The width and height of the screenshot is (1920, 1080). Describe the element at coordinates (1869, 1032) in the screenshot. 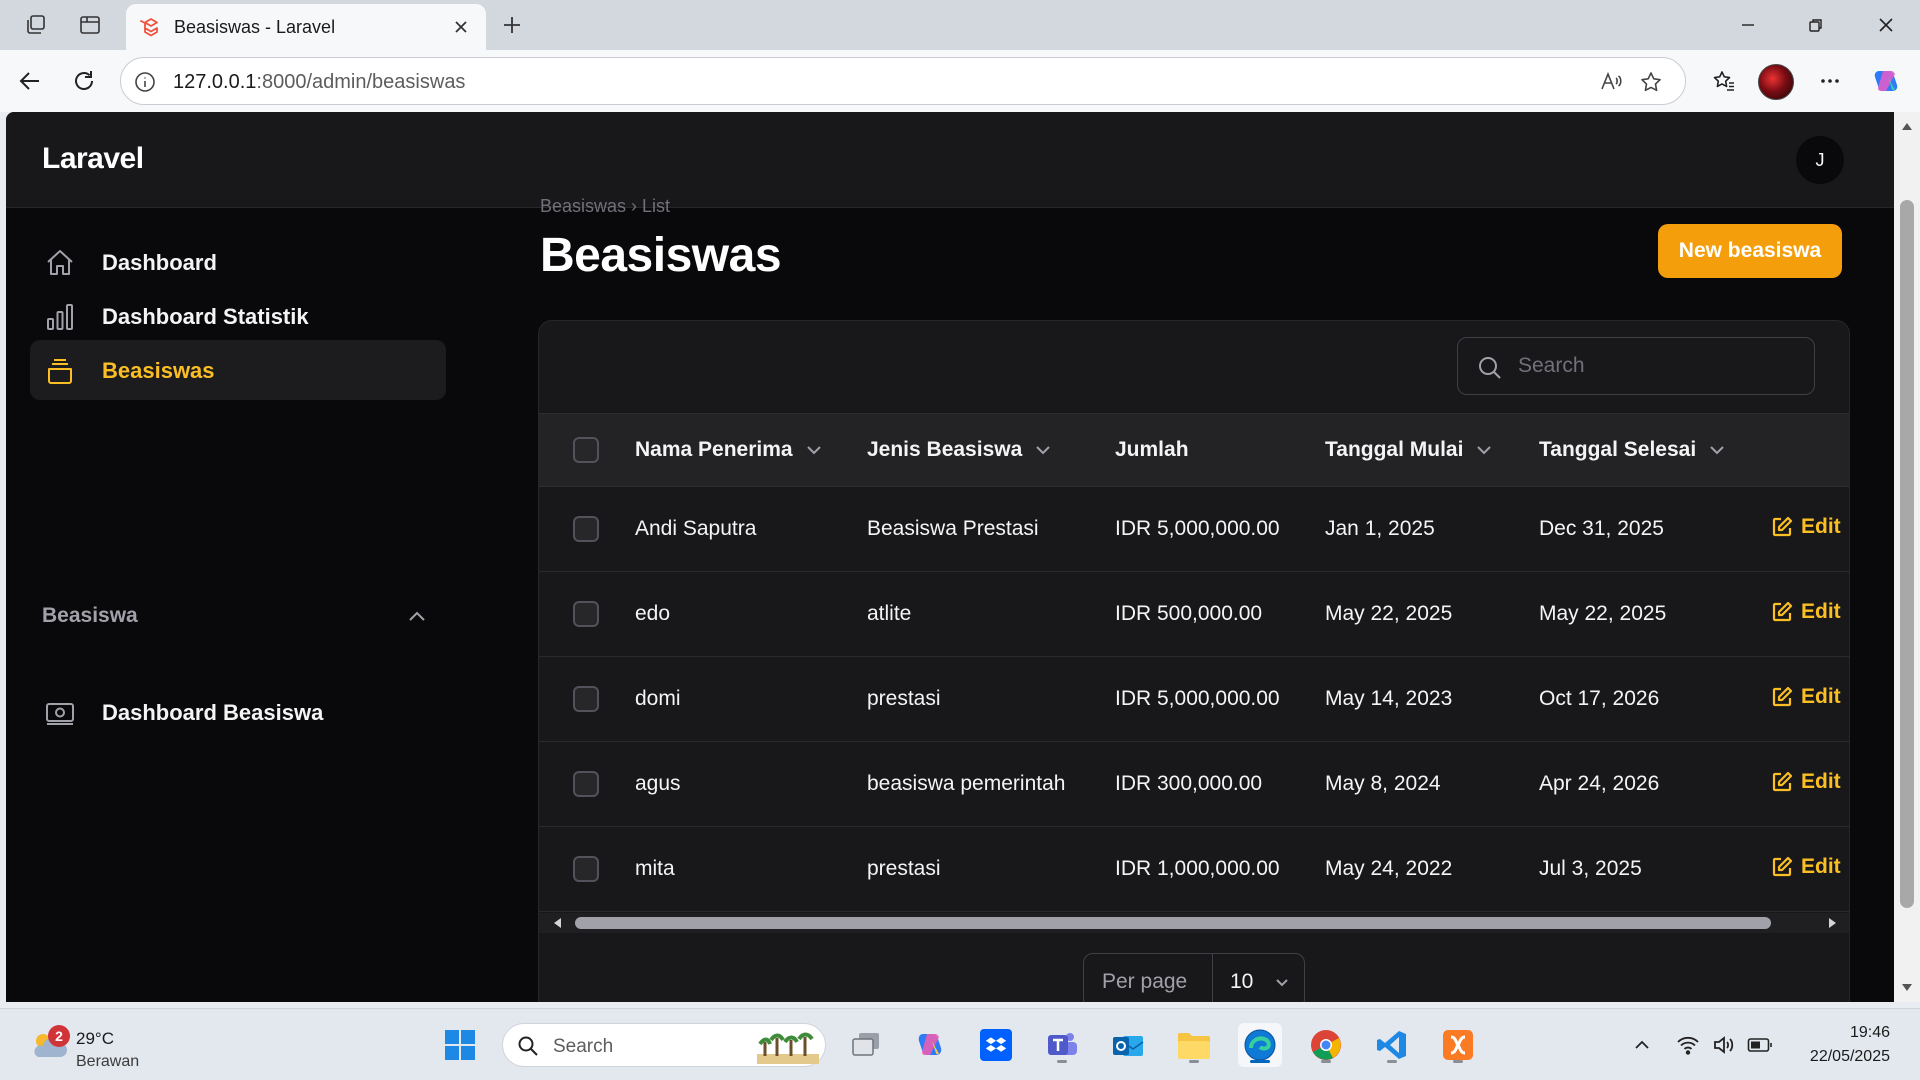

I see `clock-time: 19:46` at that location.